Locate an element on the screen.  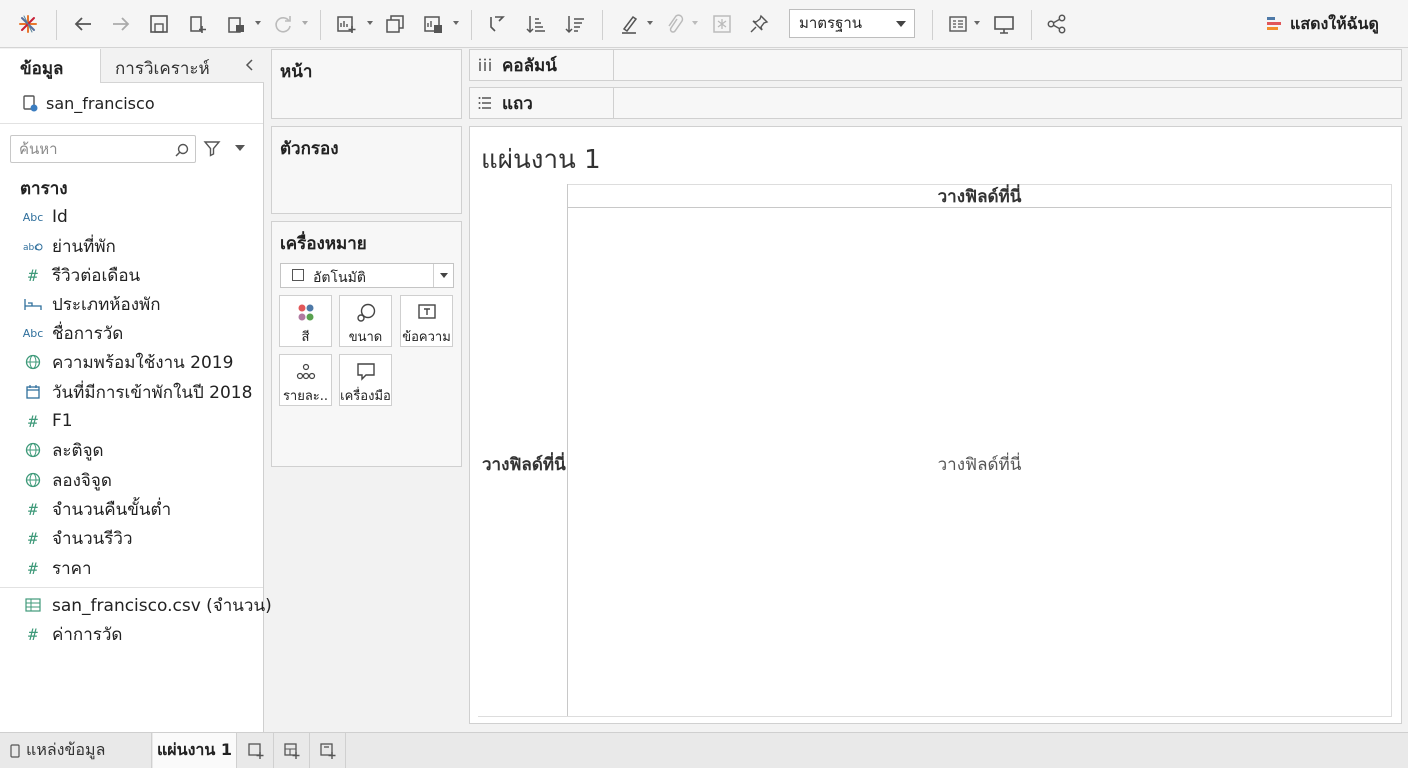
save-icon is located at coordinates (159, 24).